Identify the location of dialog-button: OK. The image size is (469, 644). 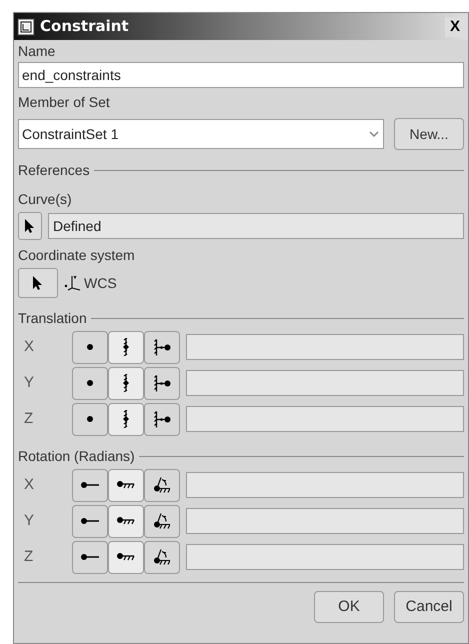
(349, 607).